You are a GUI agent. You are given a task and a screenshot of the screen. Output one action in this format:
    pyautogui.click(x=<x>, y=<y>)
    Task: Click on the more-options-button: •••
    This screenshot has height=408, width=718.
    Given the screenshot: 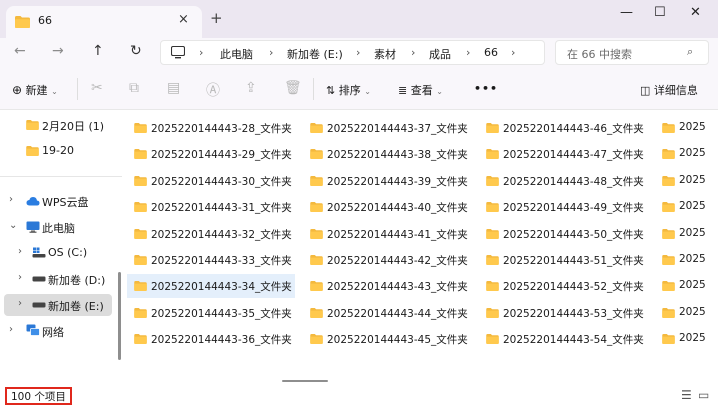 What is the action you would take?
    pyautogui.click(x=486, y=88)
    